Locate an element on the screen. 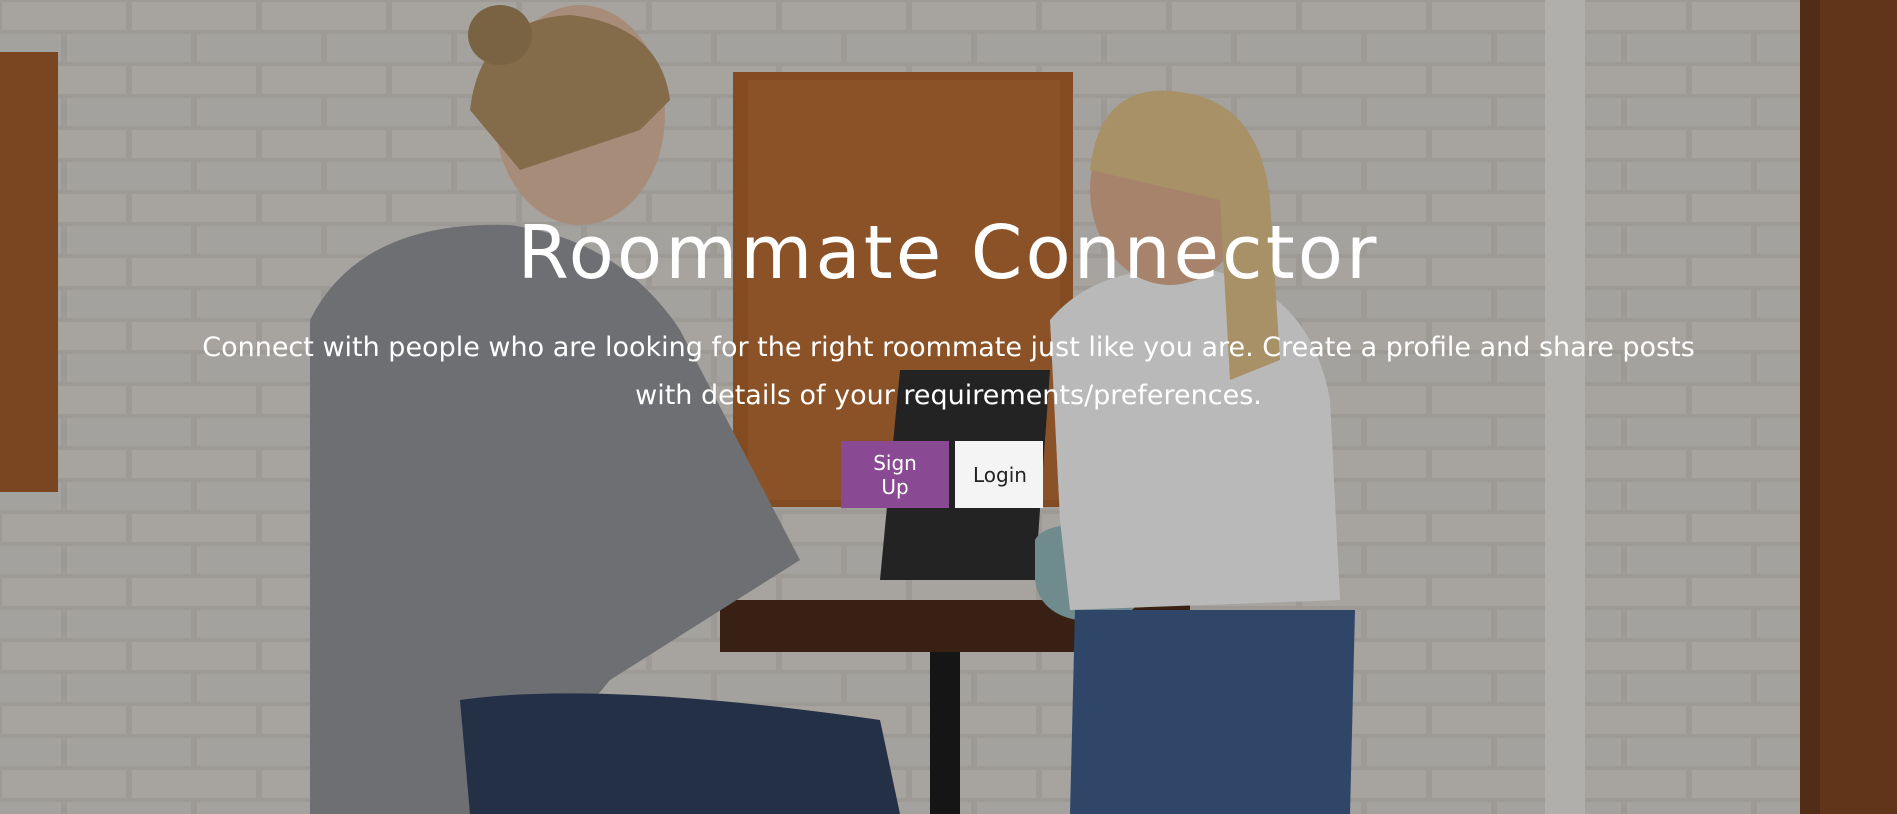 This screenshot has width=1897, height=814. hero-actions: Sign Up Login is located at coordinates (942, 474).